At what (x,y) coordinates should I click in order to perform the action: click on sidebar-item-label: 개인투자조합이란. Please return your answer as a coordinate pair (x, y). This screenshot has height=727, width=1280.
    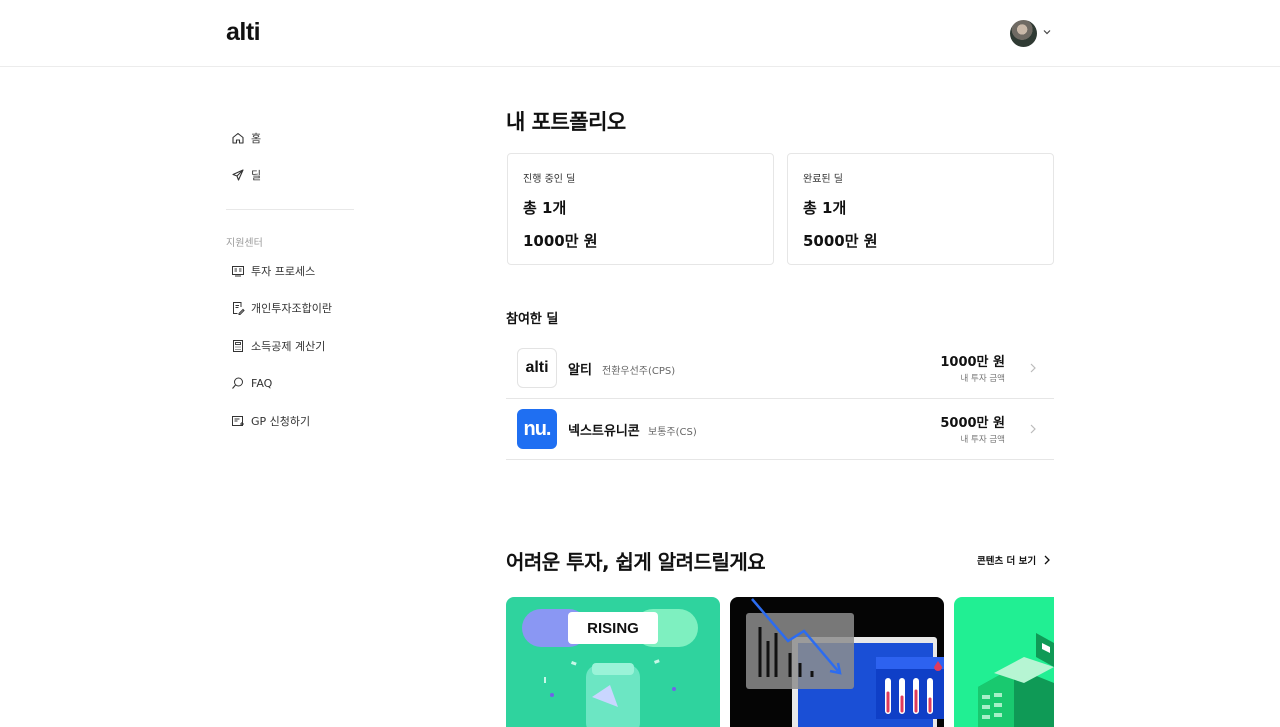
    Looking at the image, I should click on (291, 308).